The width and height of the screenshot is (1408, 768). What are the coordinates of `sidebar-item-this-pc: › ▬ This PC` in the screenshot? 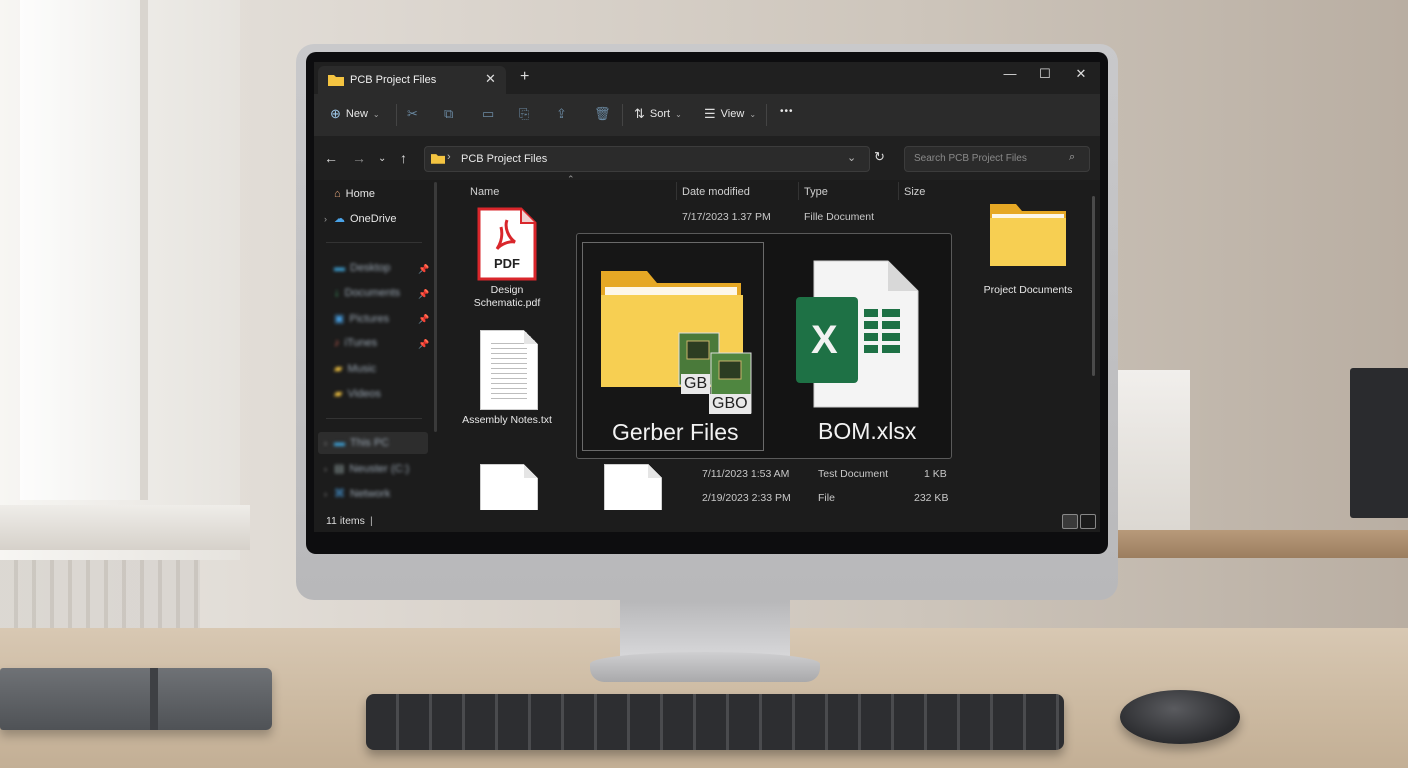 It's located at (357, 443).